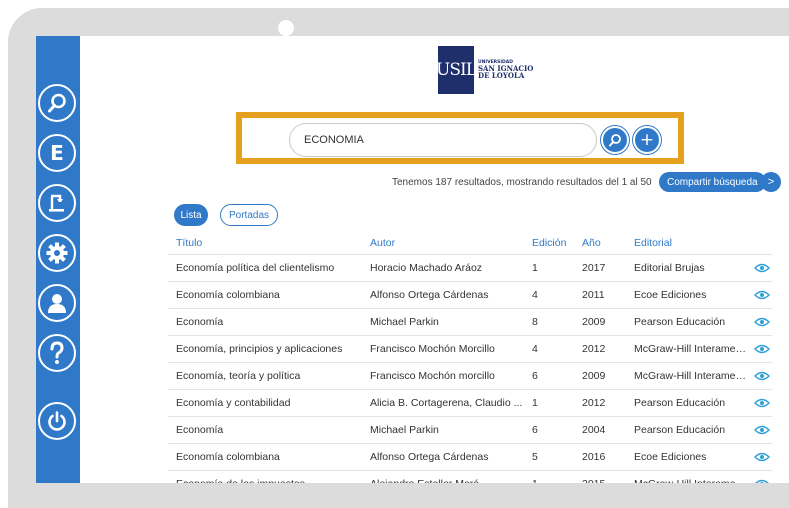 This screenshot has width=789, height=508. What do you see at coordinates (712, 182) in the screenshot?
I see `share-search-button: Compartir búsqueda` at bounding box center [712, 182].